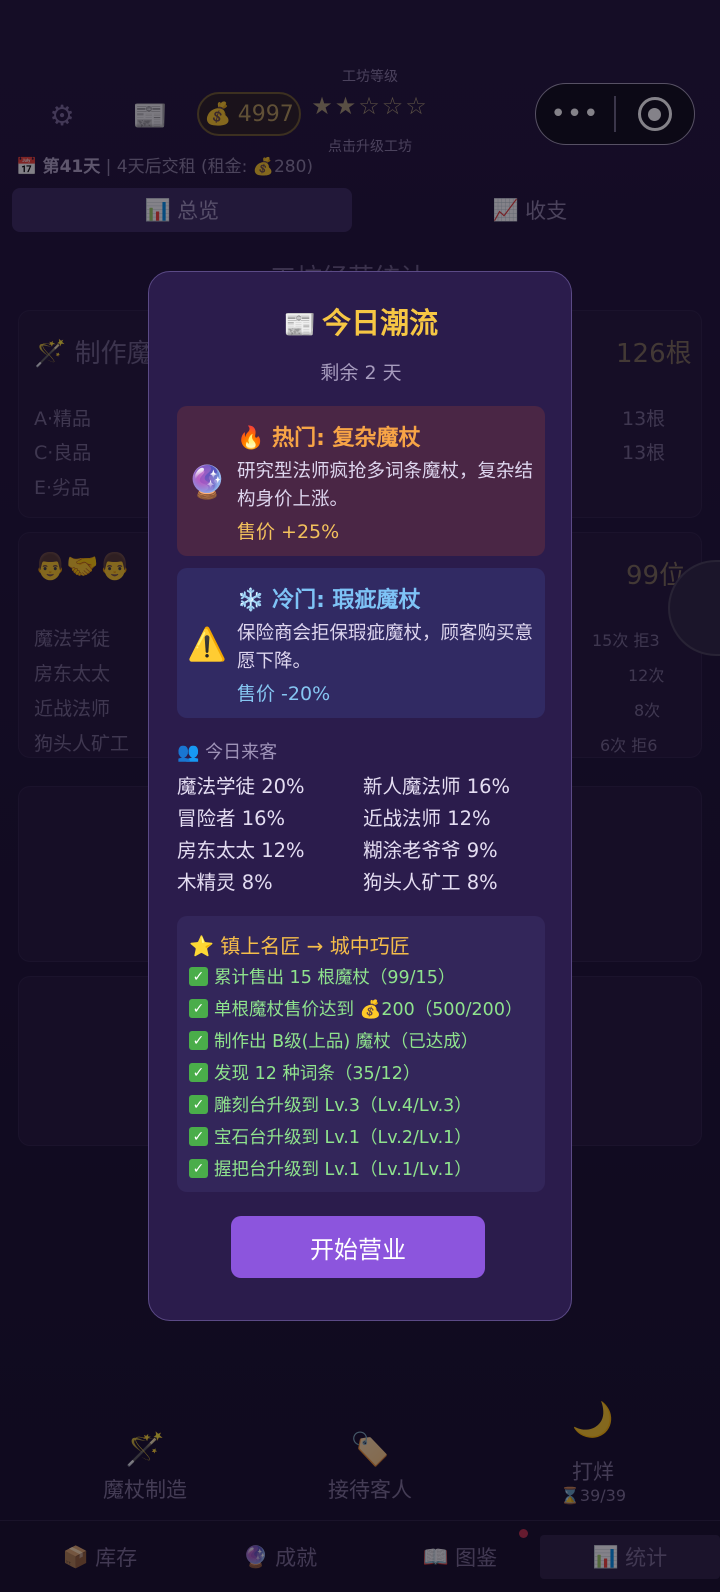  Describe the element at coordinates (346, 438) in the screenshot. I see `hot-trend-label: 热门: 复杂魔杖` at that location.